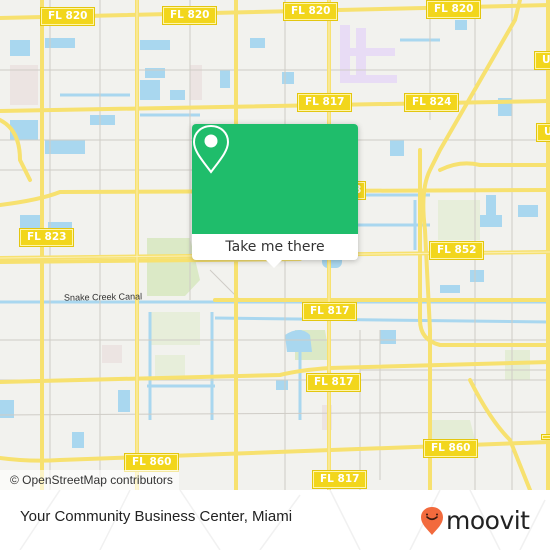 Image resolution: width=550 pixels, height=550 pixels. Describe the element at coordinates (545, 437) in the screenshot. I see `shield-partial-east` at that location.